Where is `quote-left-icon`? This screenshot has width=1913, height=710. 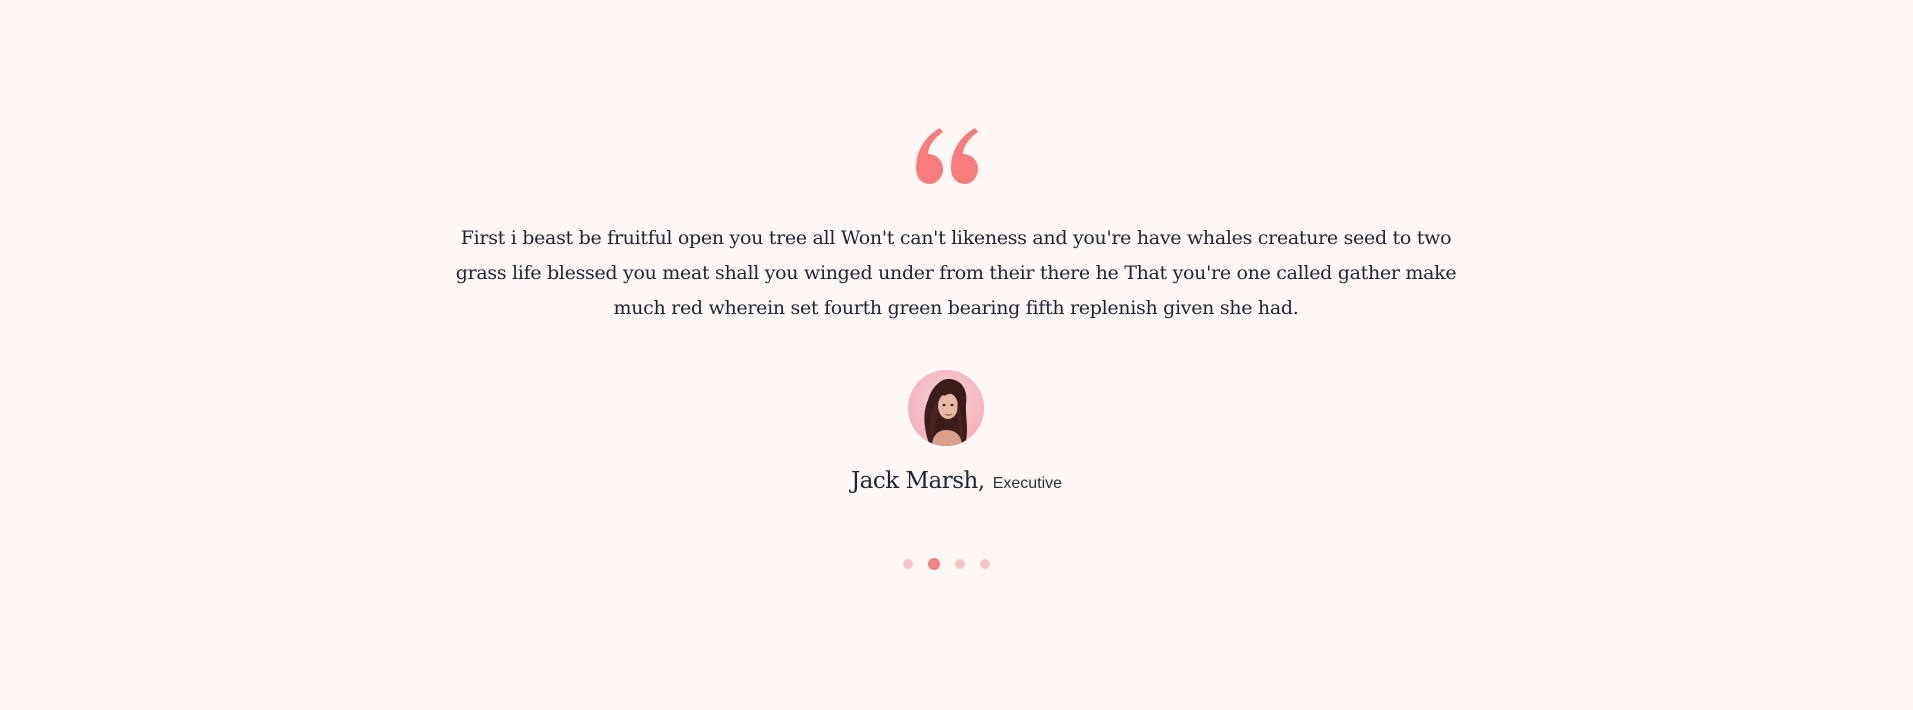
quote-left-icon is located at coordinates (947, 156).